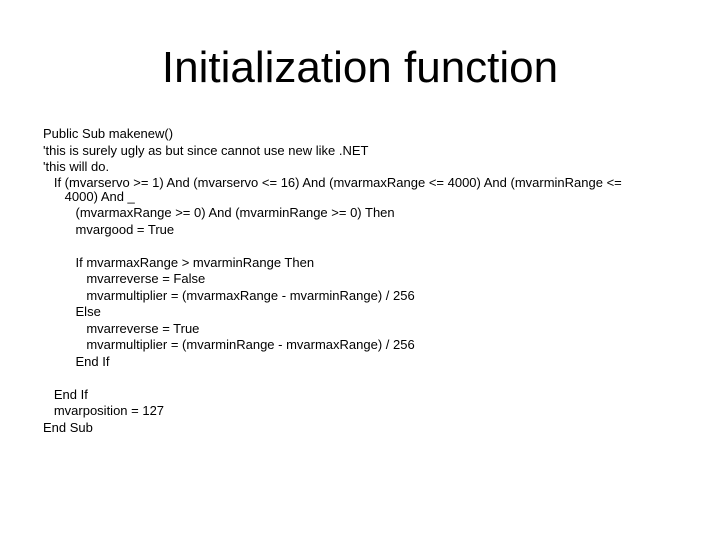 The width and height of the screenshot is (720, 540). Describe the element at coordinates (179, 262) in the screenshot. I see `code-line: If mvarmaxRange > mvarminRange Then` at that location.